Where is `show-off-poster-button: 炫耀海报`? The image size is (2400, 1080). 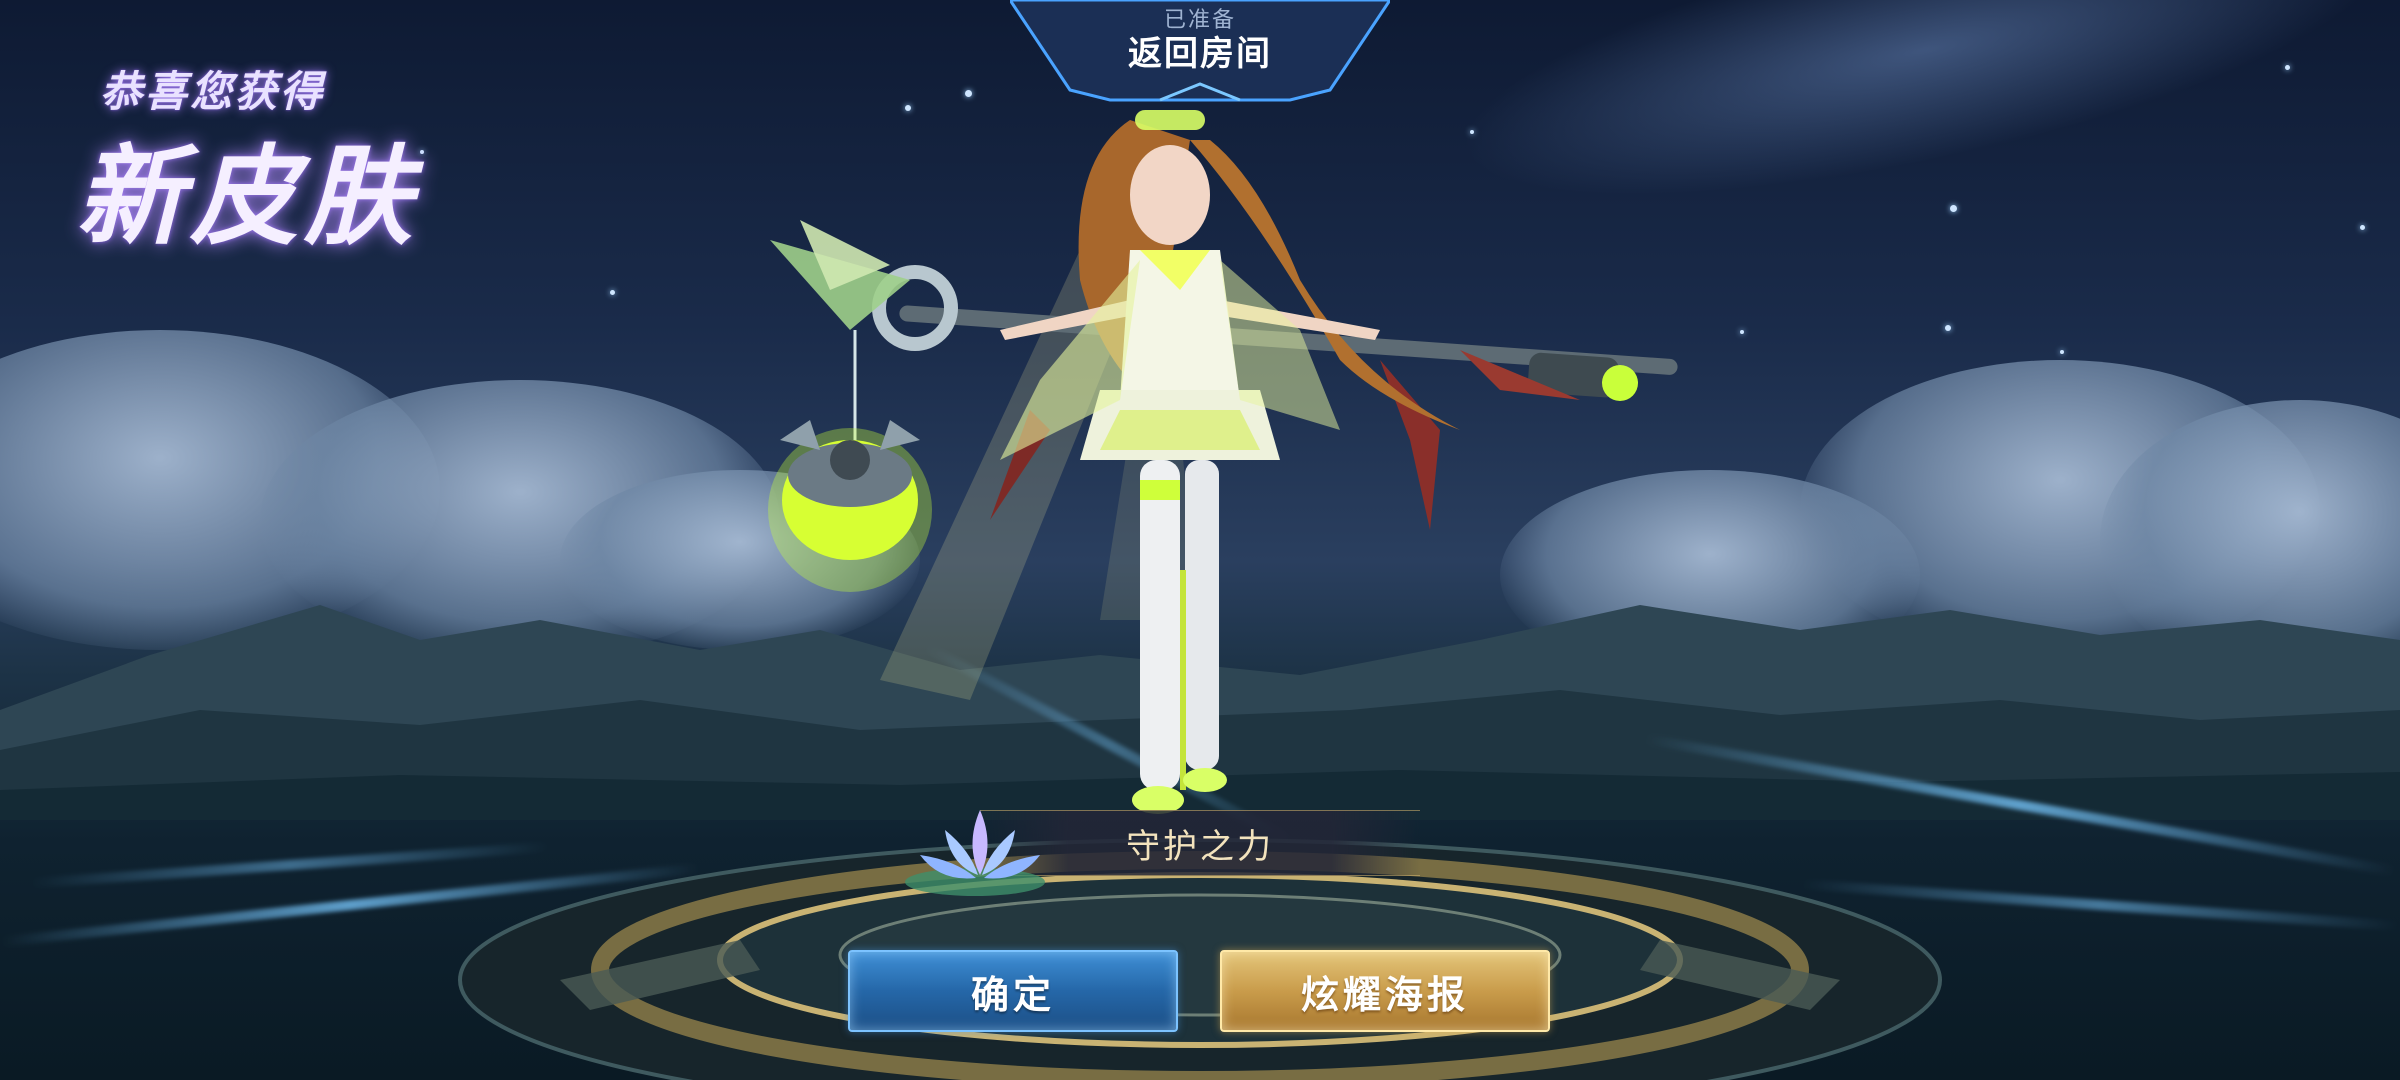 show-off-poster-button: 炫耀海报 is located at coordinates (1385, 991).